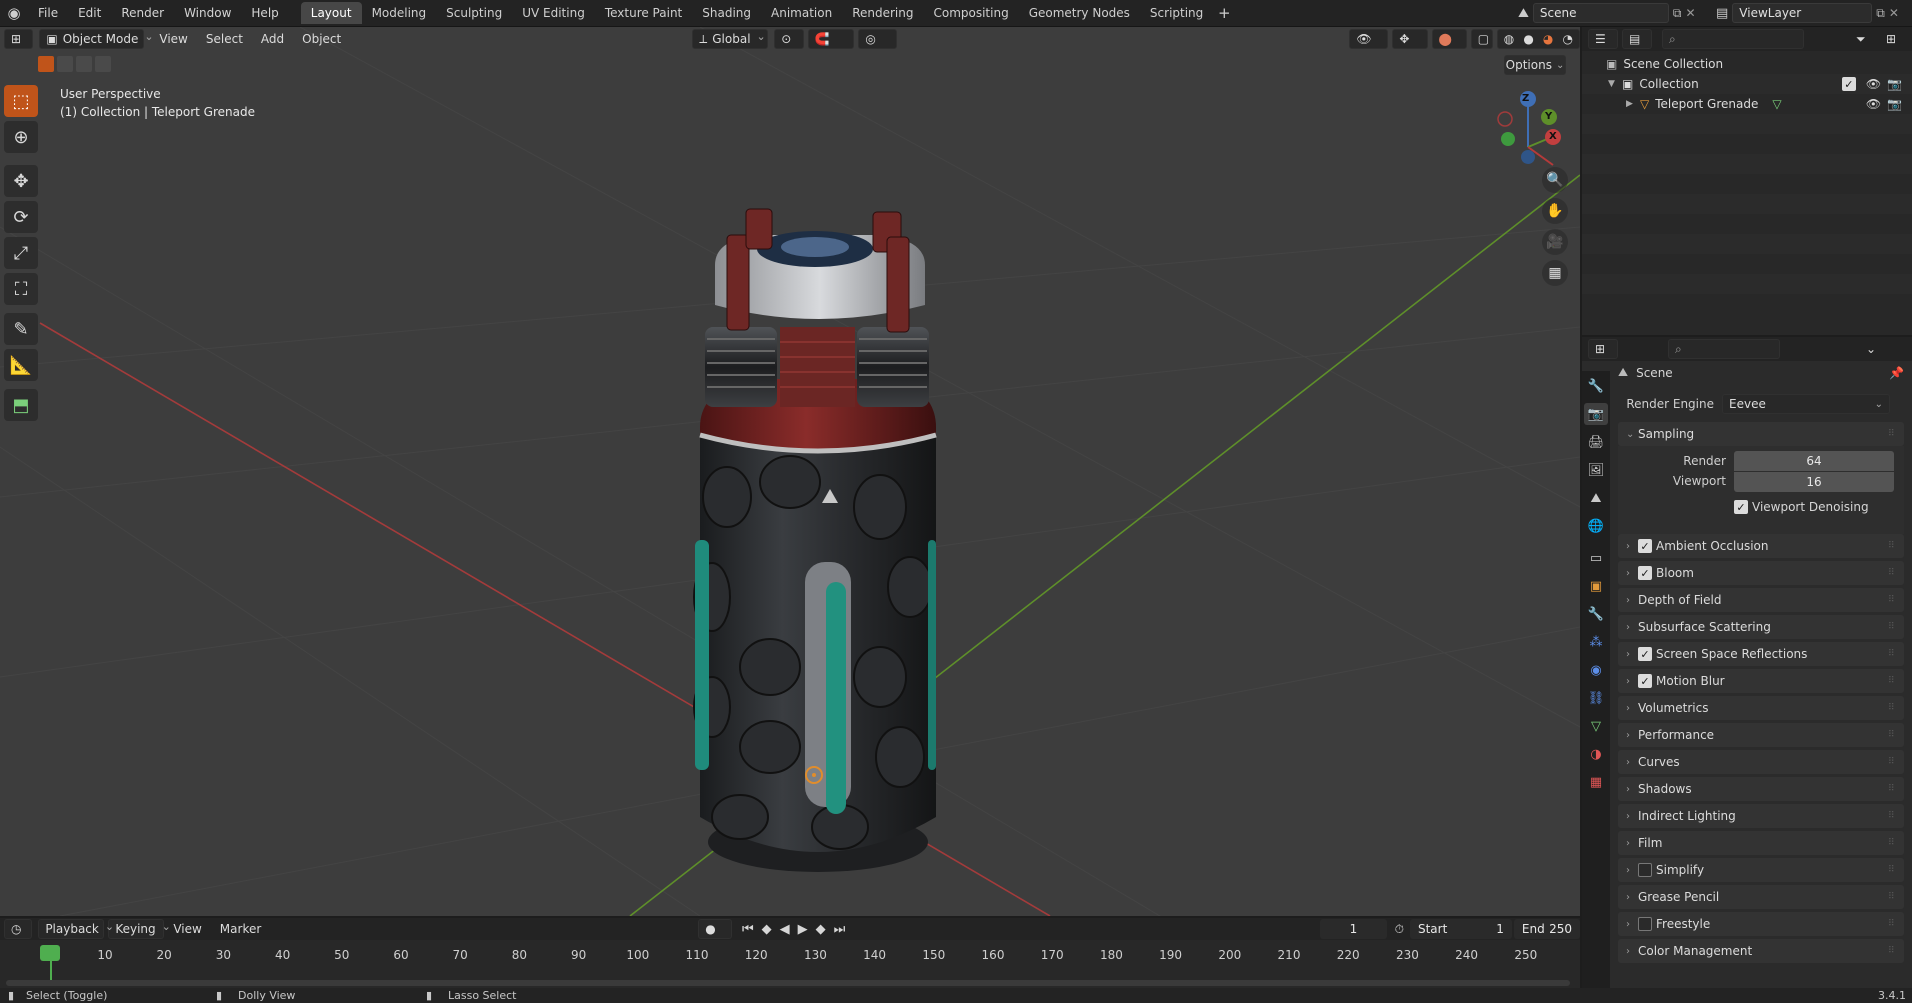 The image size is (1912, 1003). Describe the element at coordinates (1761, 708) in the screenshot. I see `panel-volumetrics: › Volumetrics ⠿` at that location.